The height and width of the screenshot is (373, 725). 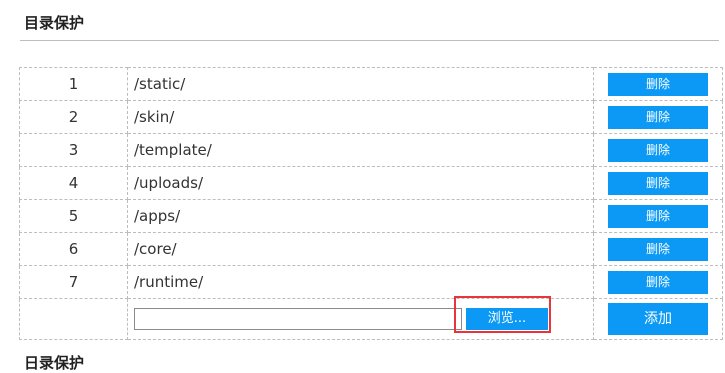 What do you see at coordinates (73, 183) in the screenshot?
I see `row-number: 4` at bounding box center [73, 183].